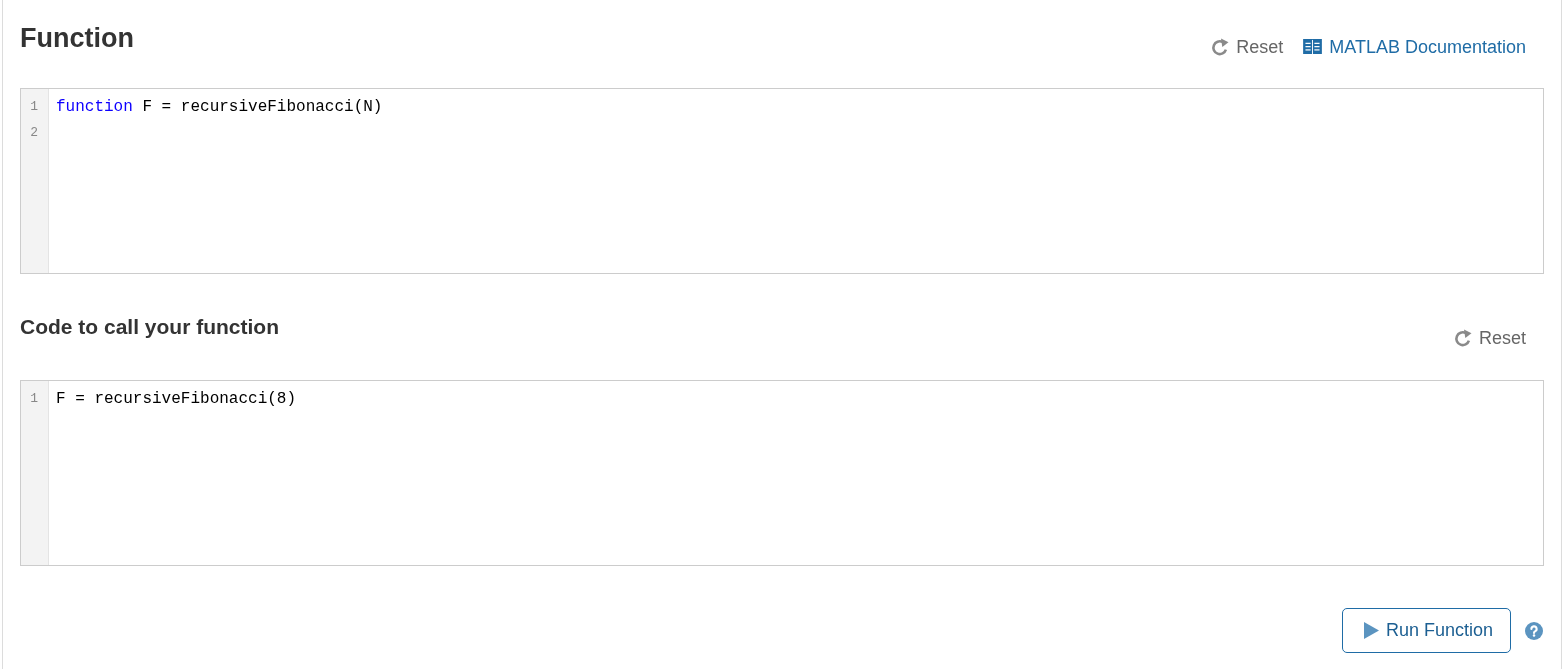 This screenshot has width=1564, height=669. What do you see at coordinates (34, 133) in the screenshot?
I see `line-number: 2` at bounding box center [34, 133].